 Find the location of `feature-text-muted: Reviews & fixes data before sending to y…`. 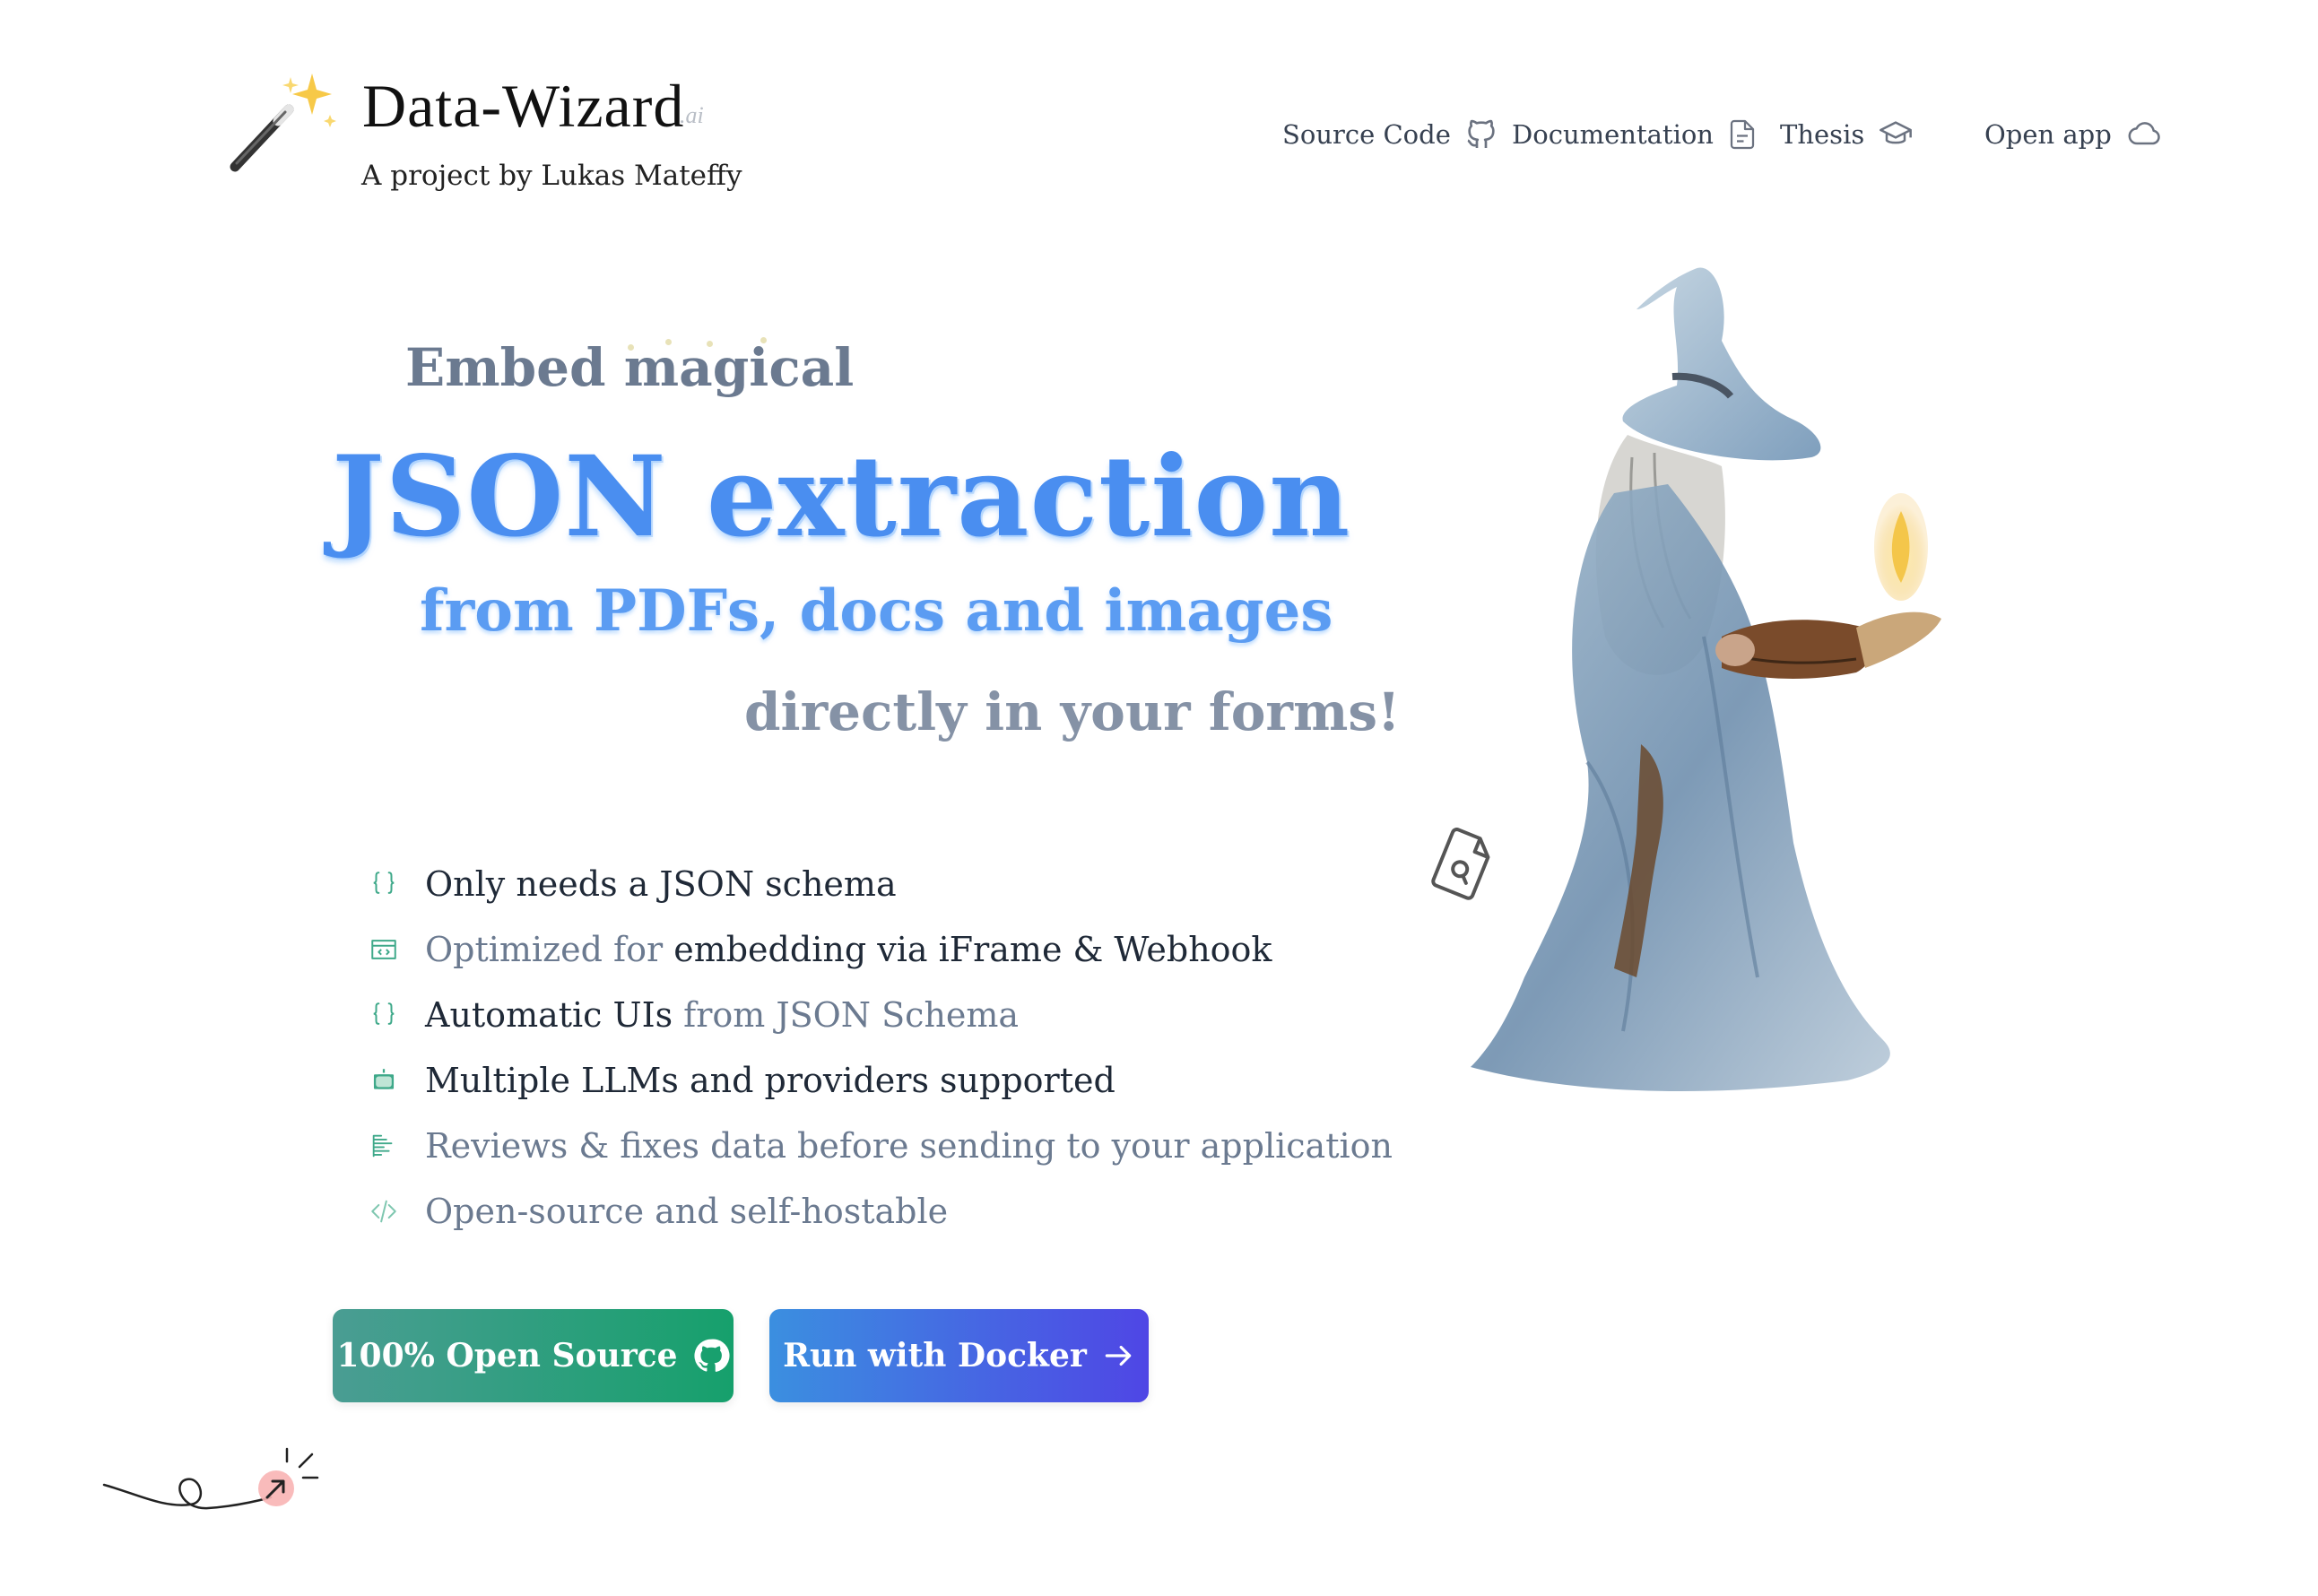

feature-text-muted: Reviews & fixes data before sending to y… is located at coordinates (909, 1146).